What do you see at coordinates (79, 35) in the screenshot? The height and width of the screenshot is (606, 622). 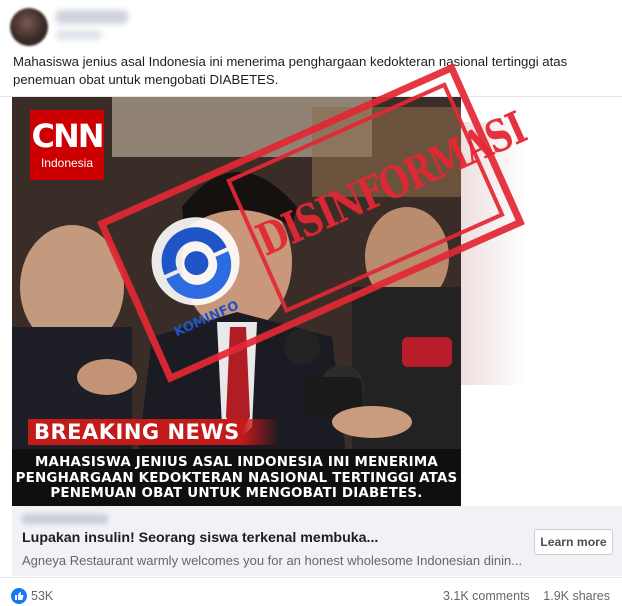 I see `post-meta-blurred` at bounding box center [79, 35].